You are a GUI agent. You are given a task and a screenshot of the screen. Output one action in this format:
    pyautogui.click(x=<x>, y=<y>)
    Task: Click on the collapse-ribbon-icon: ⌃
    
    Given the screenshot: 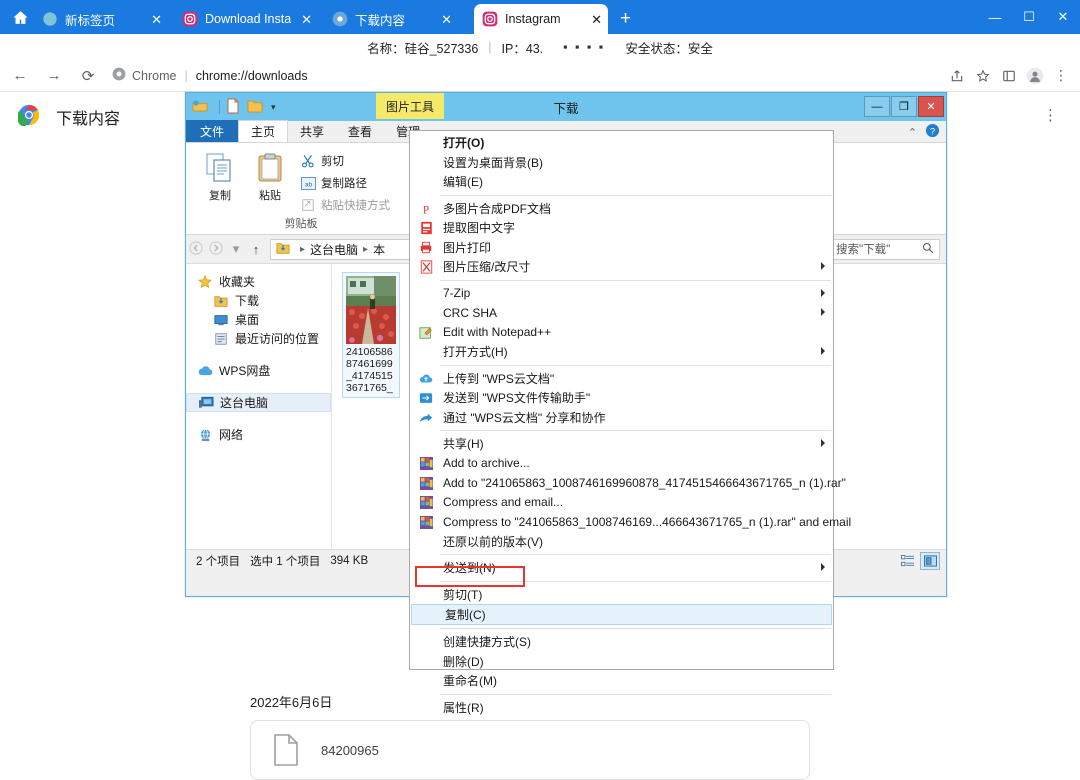 What is the action you would take?
    pyautogui.click(x=912, y=132)
    